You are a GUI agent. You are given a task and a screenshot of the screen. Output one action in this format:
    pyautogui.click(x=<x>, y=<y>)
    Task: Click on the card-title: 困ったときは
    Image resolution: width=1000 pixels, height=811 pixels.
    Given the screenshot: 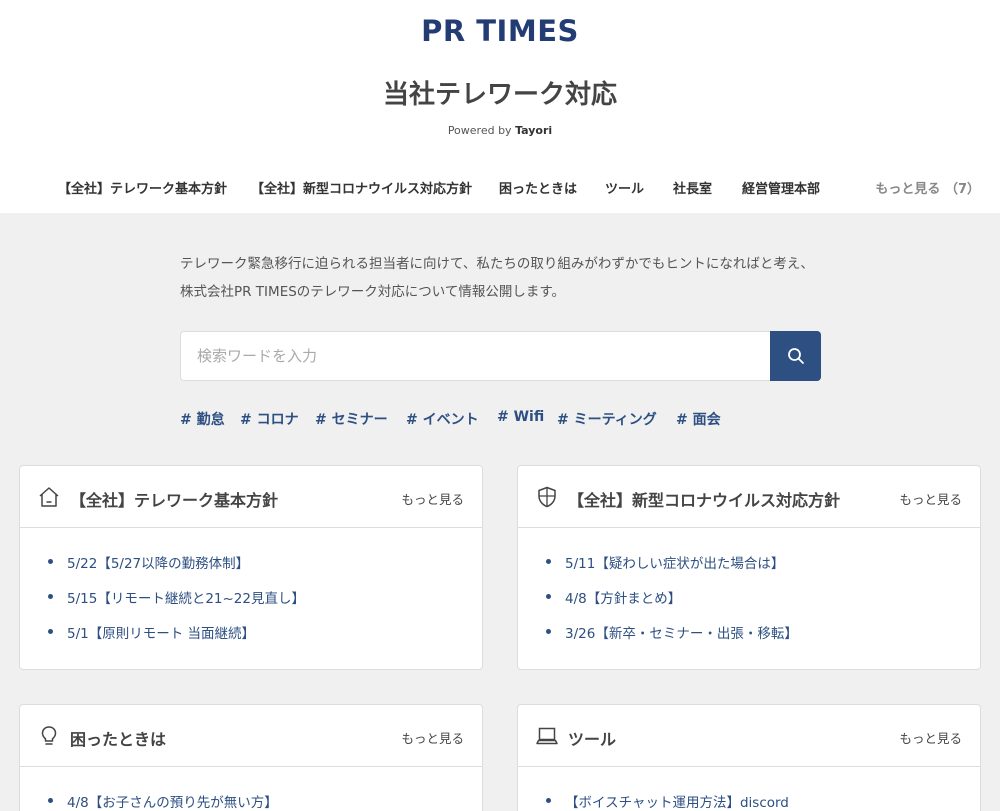 What is the action you would take?
    pyautogui.click(x=118, y=738)
    